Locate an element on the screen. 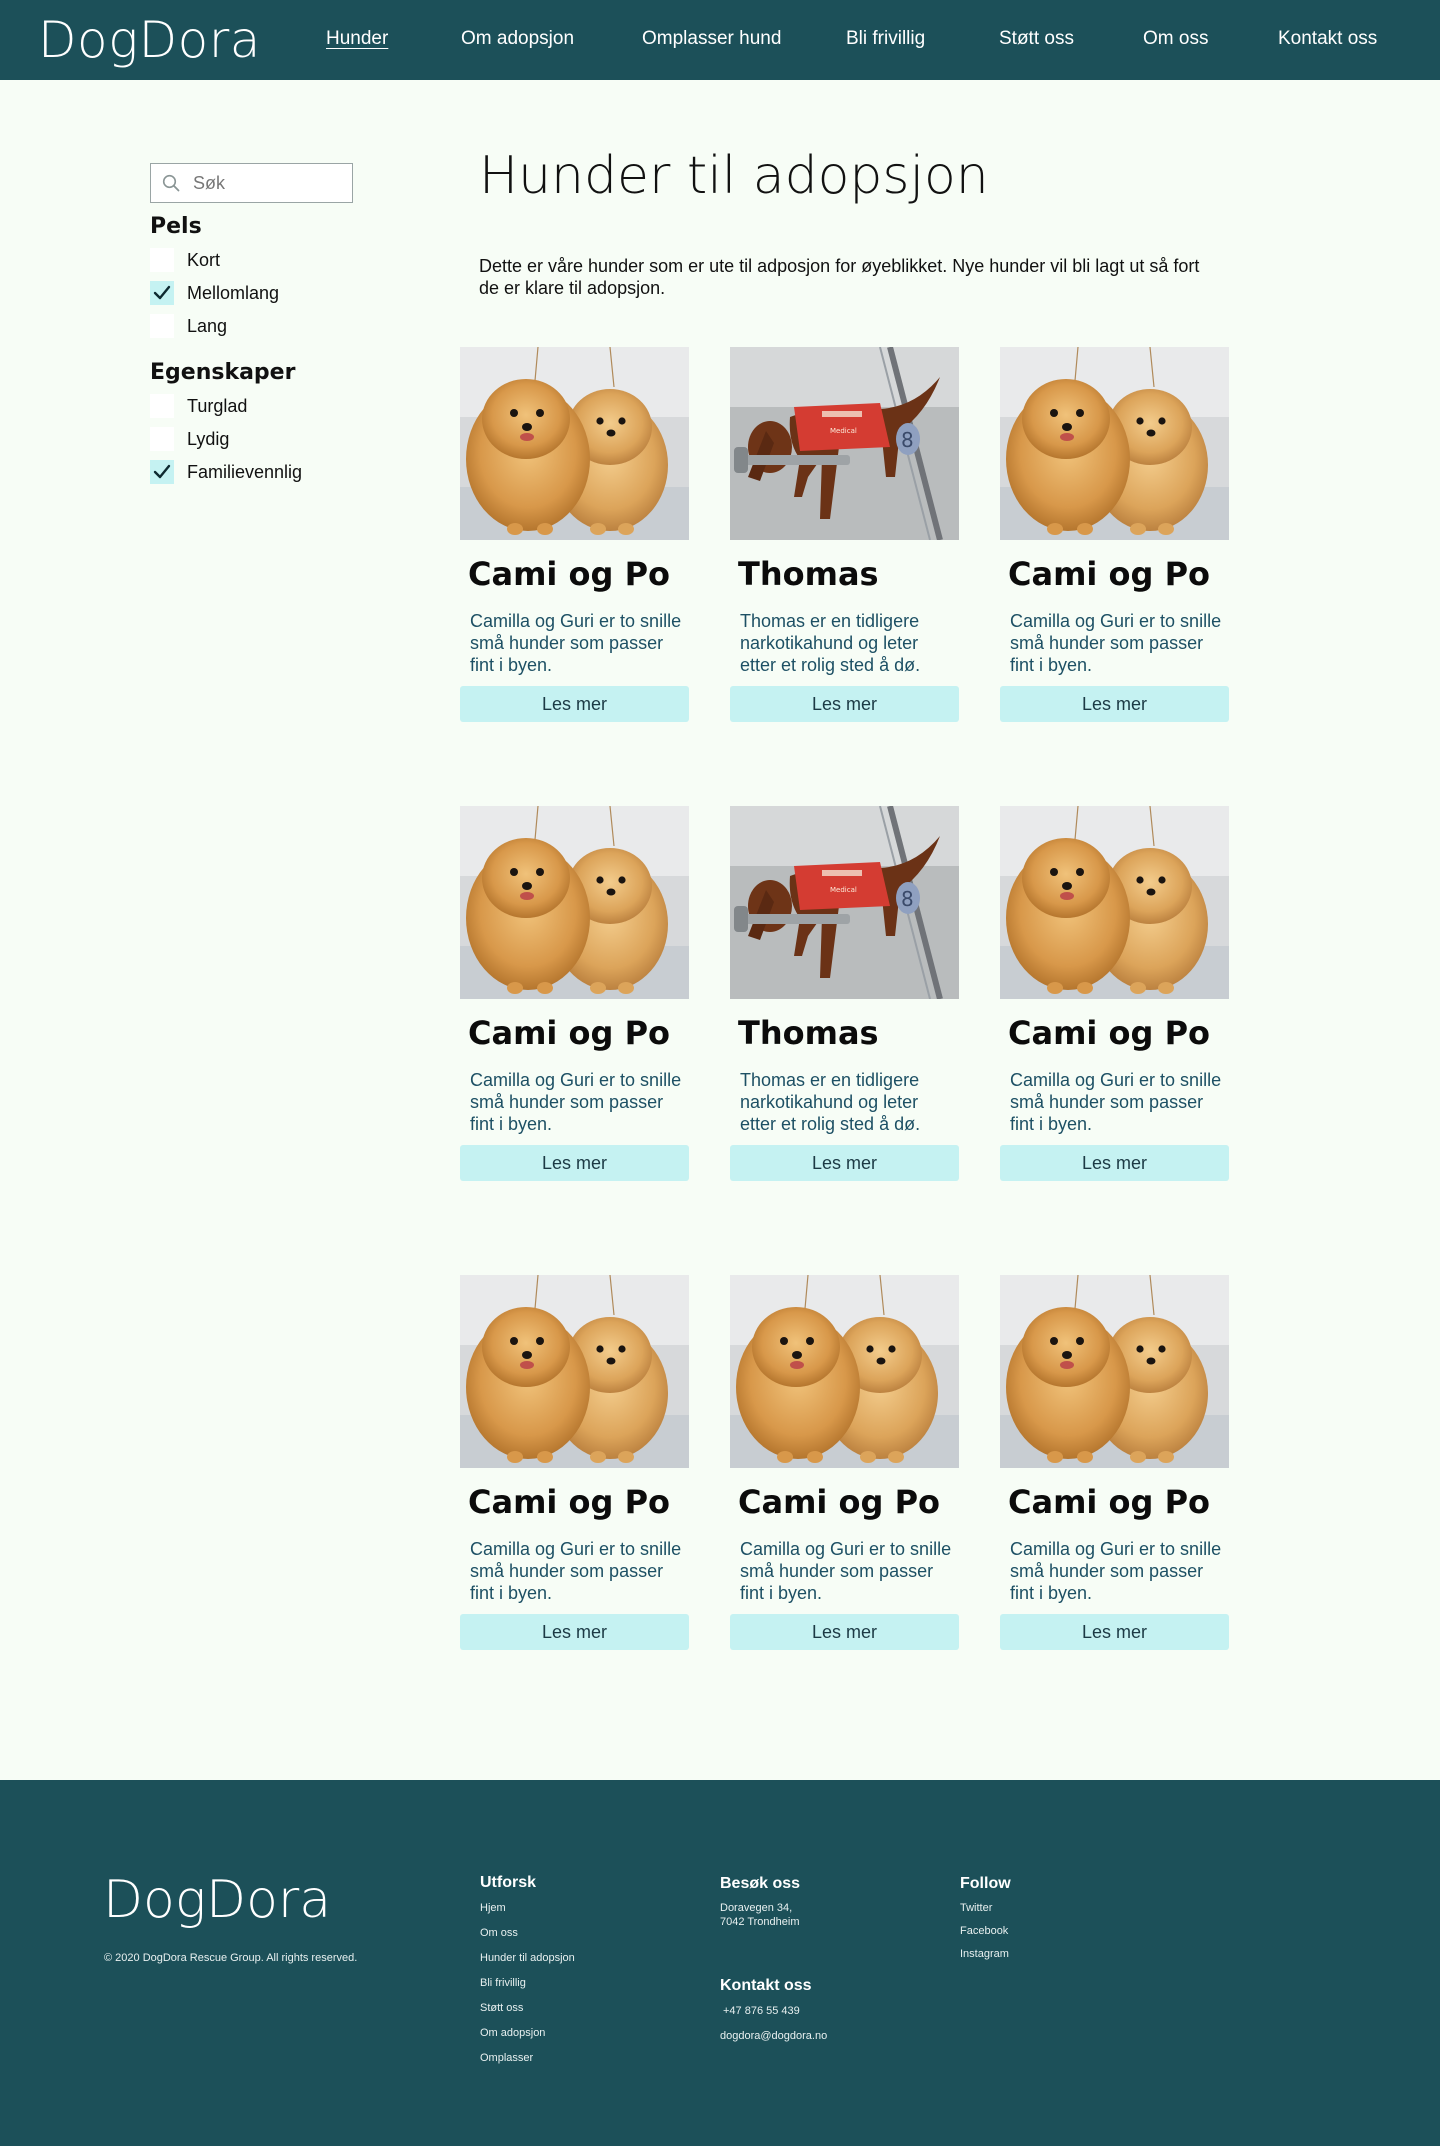 The image size is (1440, 2146). address-line-1: Doravegen 34, is located at coordinates (756, 1908).